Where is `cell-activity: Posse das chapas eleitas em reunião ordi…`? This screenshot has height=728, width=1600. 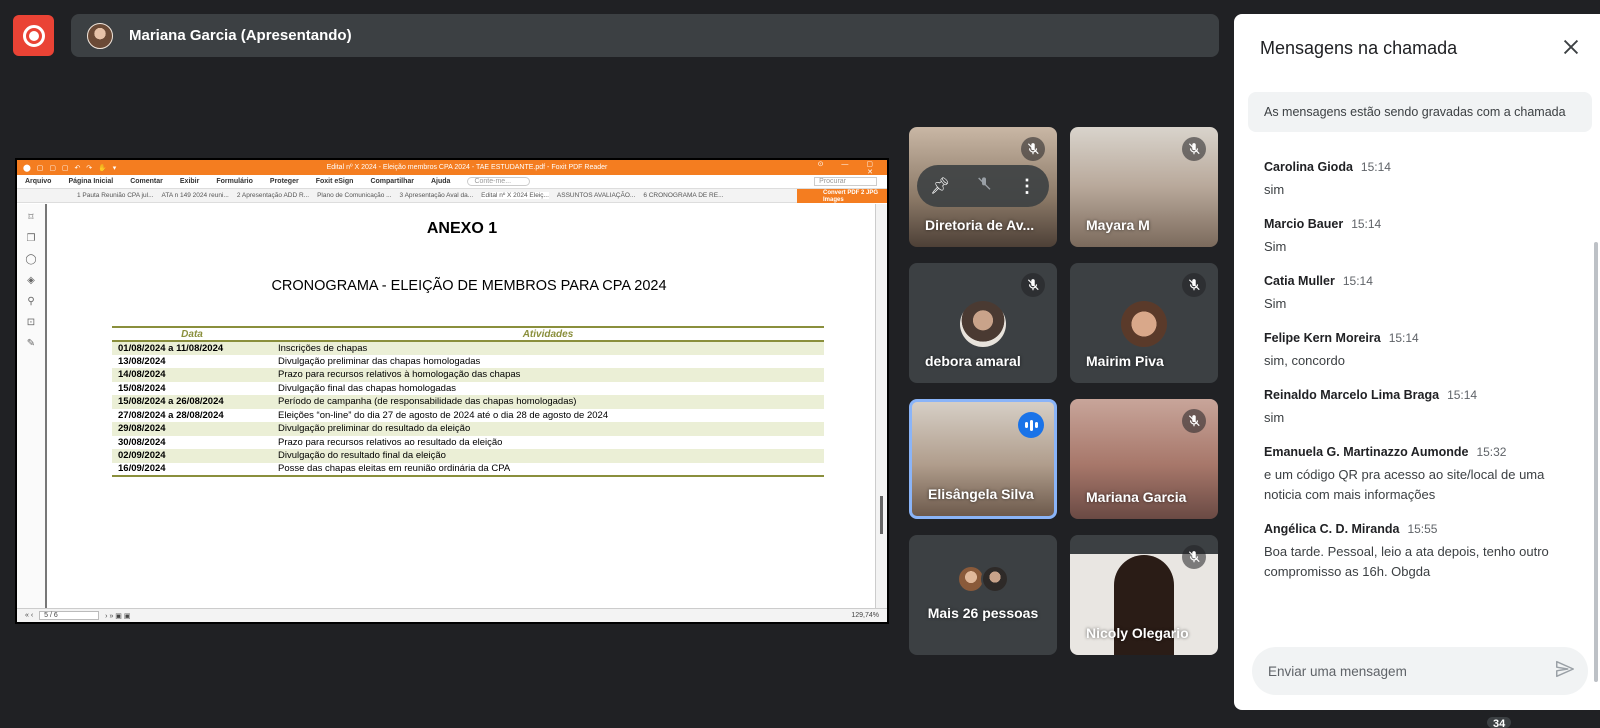
cell-activity: Posse das chapas eleitas em reunião ordi… is located at coordinates (394, 469).